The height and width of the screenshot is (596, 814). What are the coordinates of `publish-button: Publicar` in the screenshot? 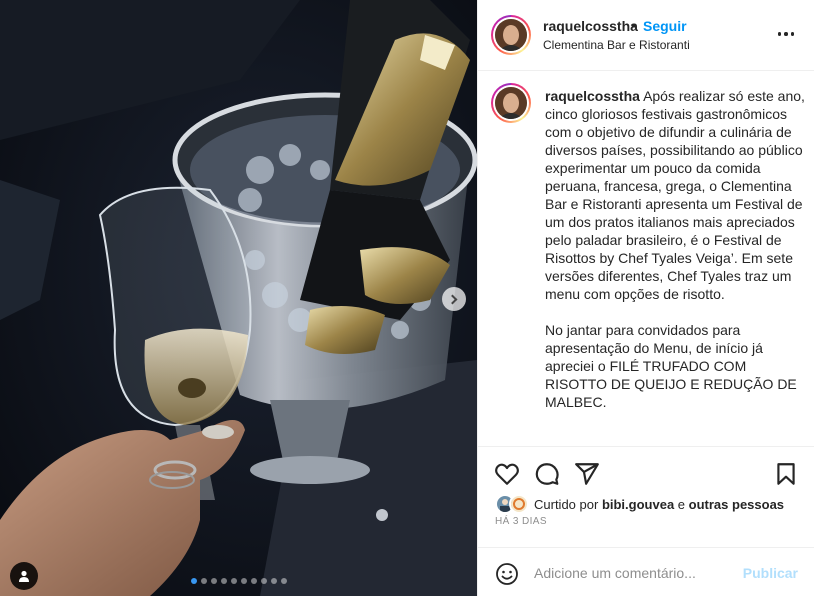 It's located at (770, 573).